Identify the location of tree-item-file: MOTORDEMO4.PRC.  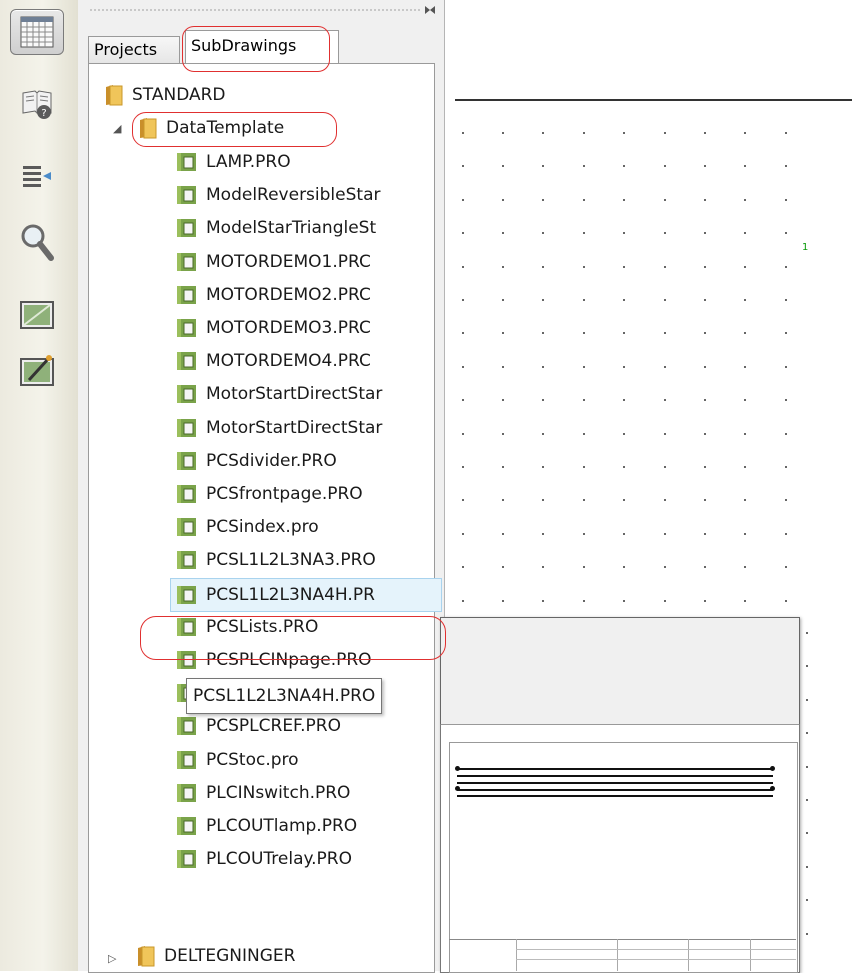
(304, 361).